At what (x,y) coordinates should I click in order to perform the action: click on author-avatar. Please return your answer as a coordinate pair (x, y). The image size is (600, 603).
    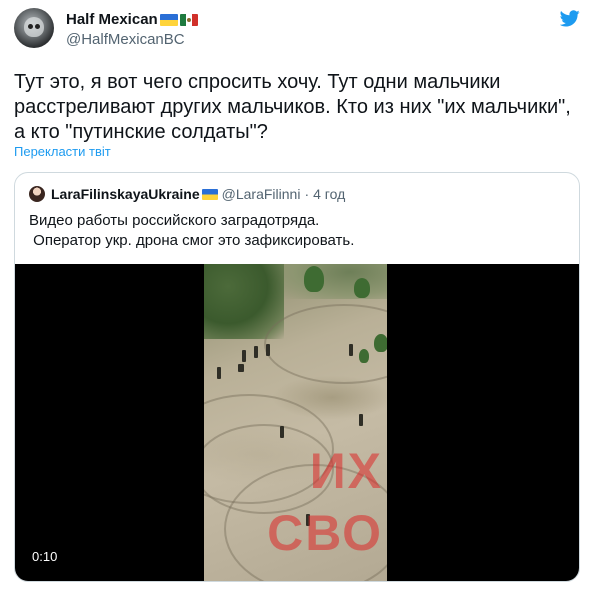
    Looking at the image, I should click on (34, 28).